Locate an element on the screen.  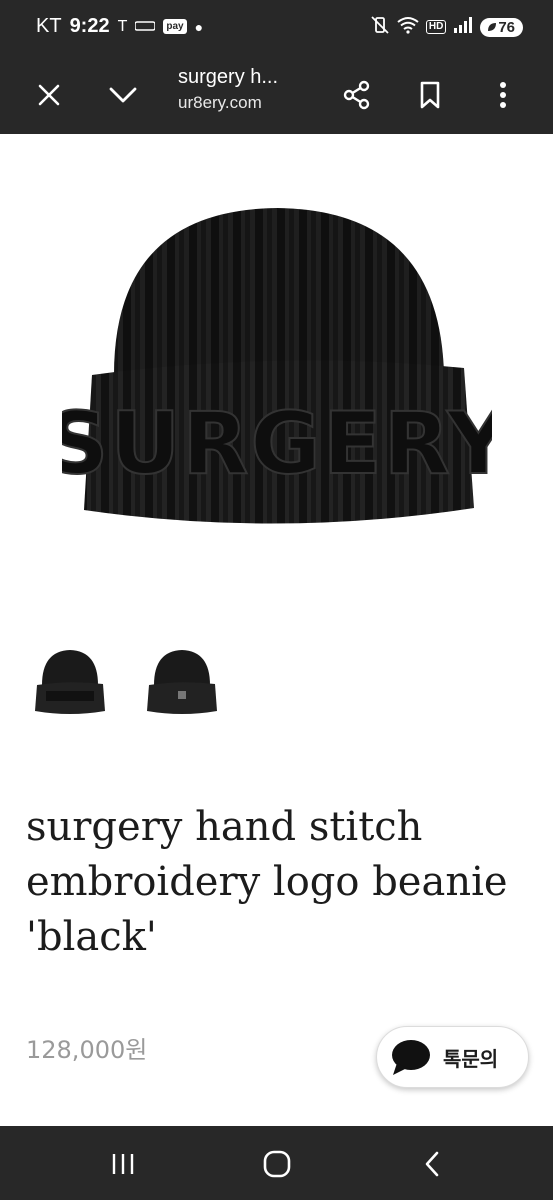
status-right: HD 76 is located at coordinates (446, 27).